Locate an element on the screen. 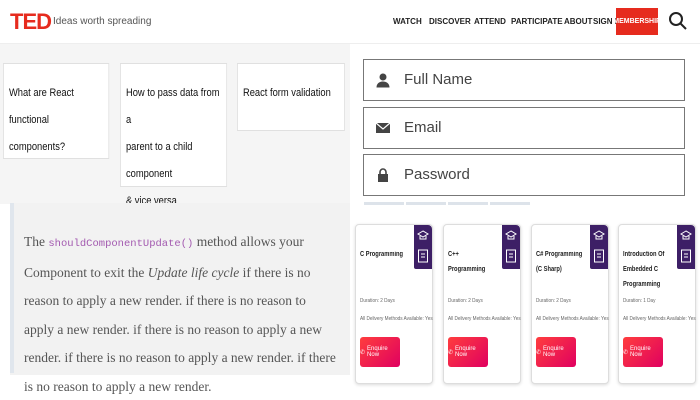  full-name-placeholder: Full Name is located at coordinates (438, 79).